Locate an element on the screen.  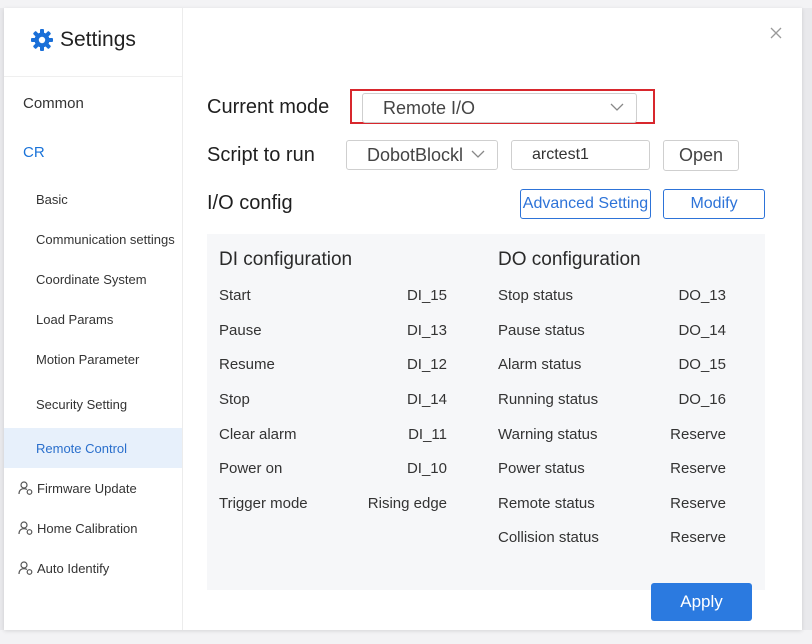
di-row: Trigger mode Rising edge is located at coordinates (333, 505).